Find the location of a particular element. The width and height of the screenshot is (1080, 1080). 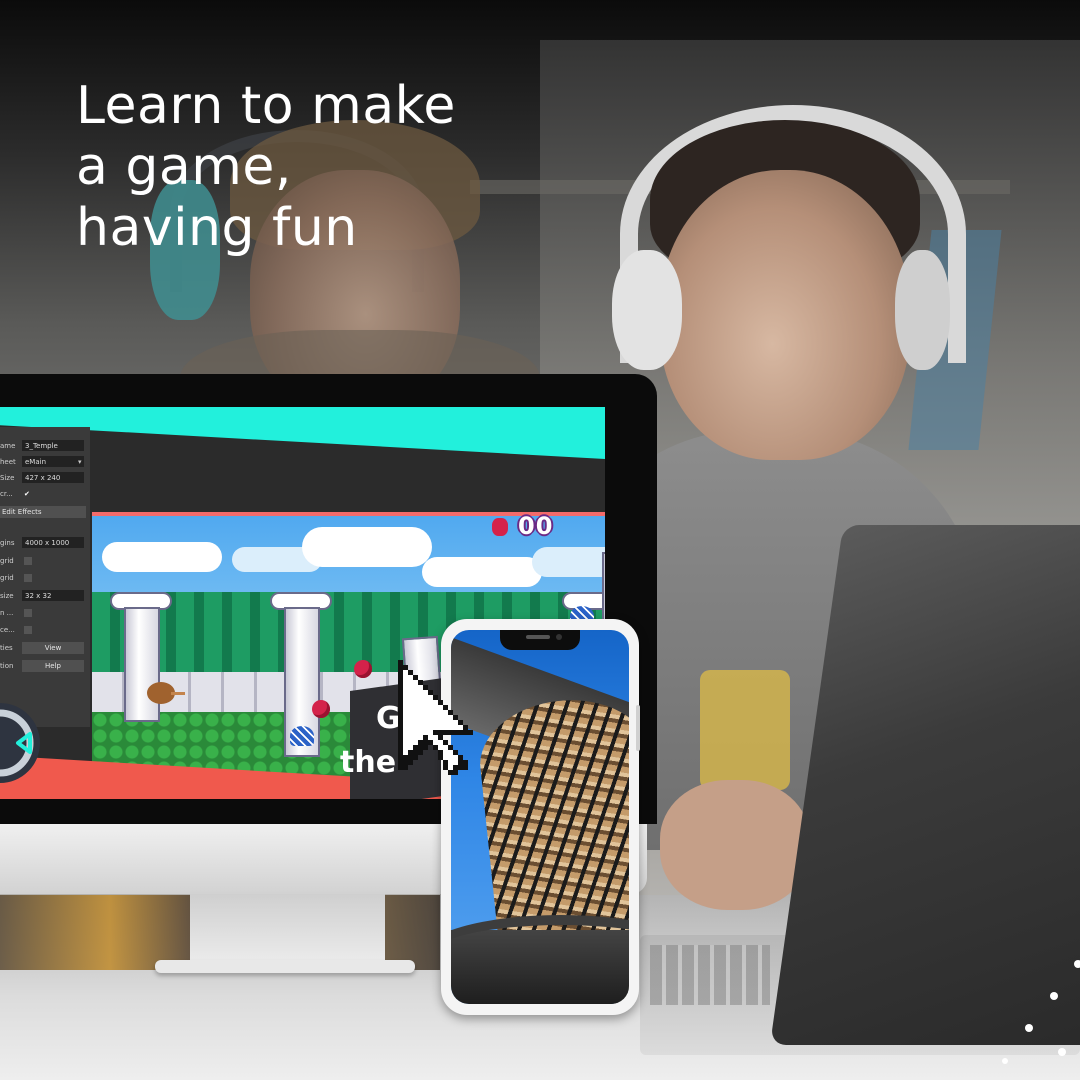

phone-camera is located at coordinates (559, 637).